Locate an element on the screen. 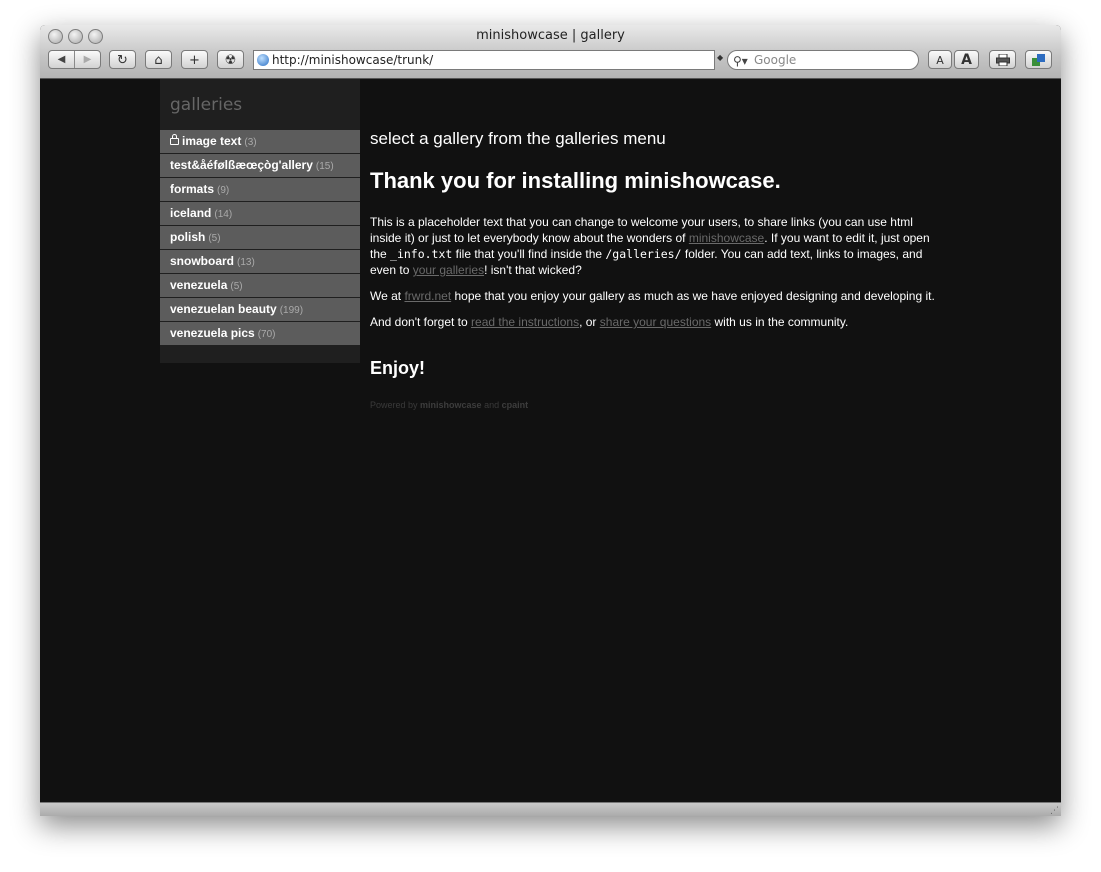 The width and height of the screenshot is (1101, 872). gallery-item-snowboard: snowboard (13) is located at coordinates (260, 261).